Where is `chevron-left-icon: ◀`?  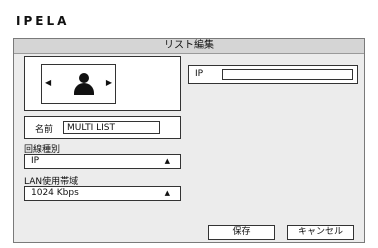
chevron-left-icon: ◀ is located at coordinates (48, 82).